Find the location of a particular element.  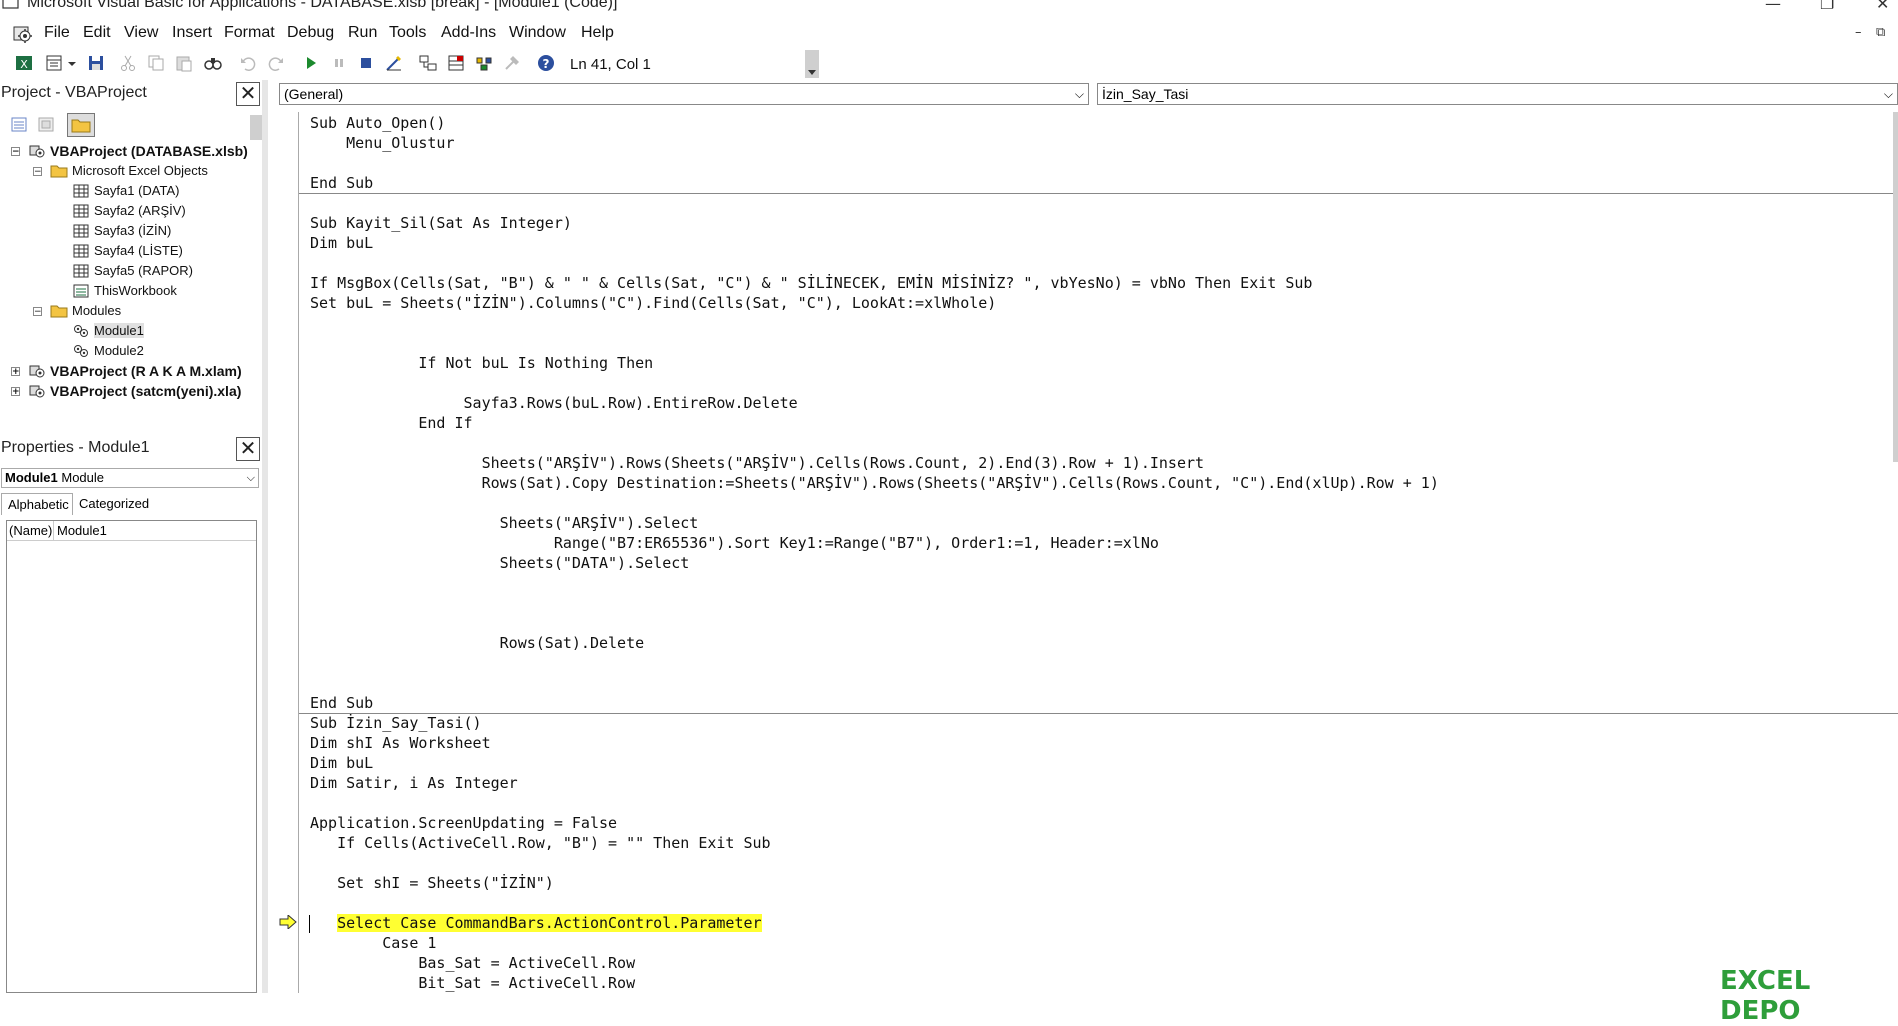

code-line: If Not buL Is Nothing Then is located at coordinates (481, 364).